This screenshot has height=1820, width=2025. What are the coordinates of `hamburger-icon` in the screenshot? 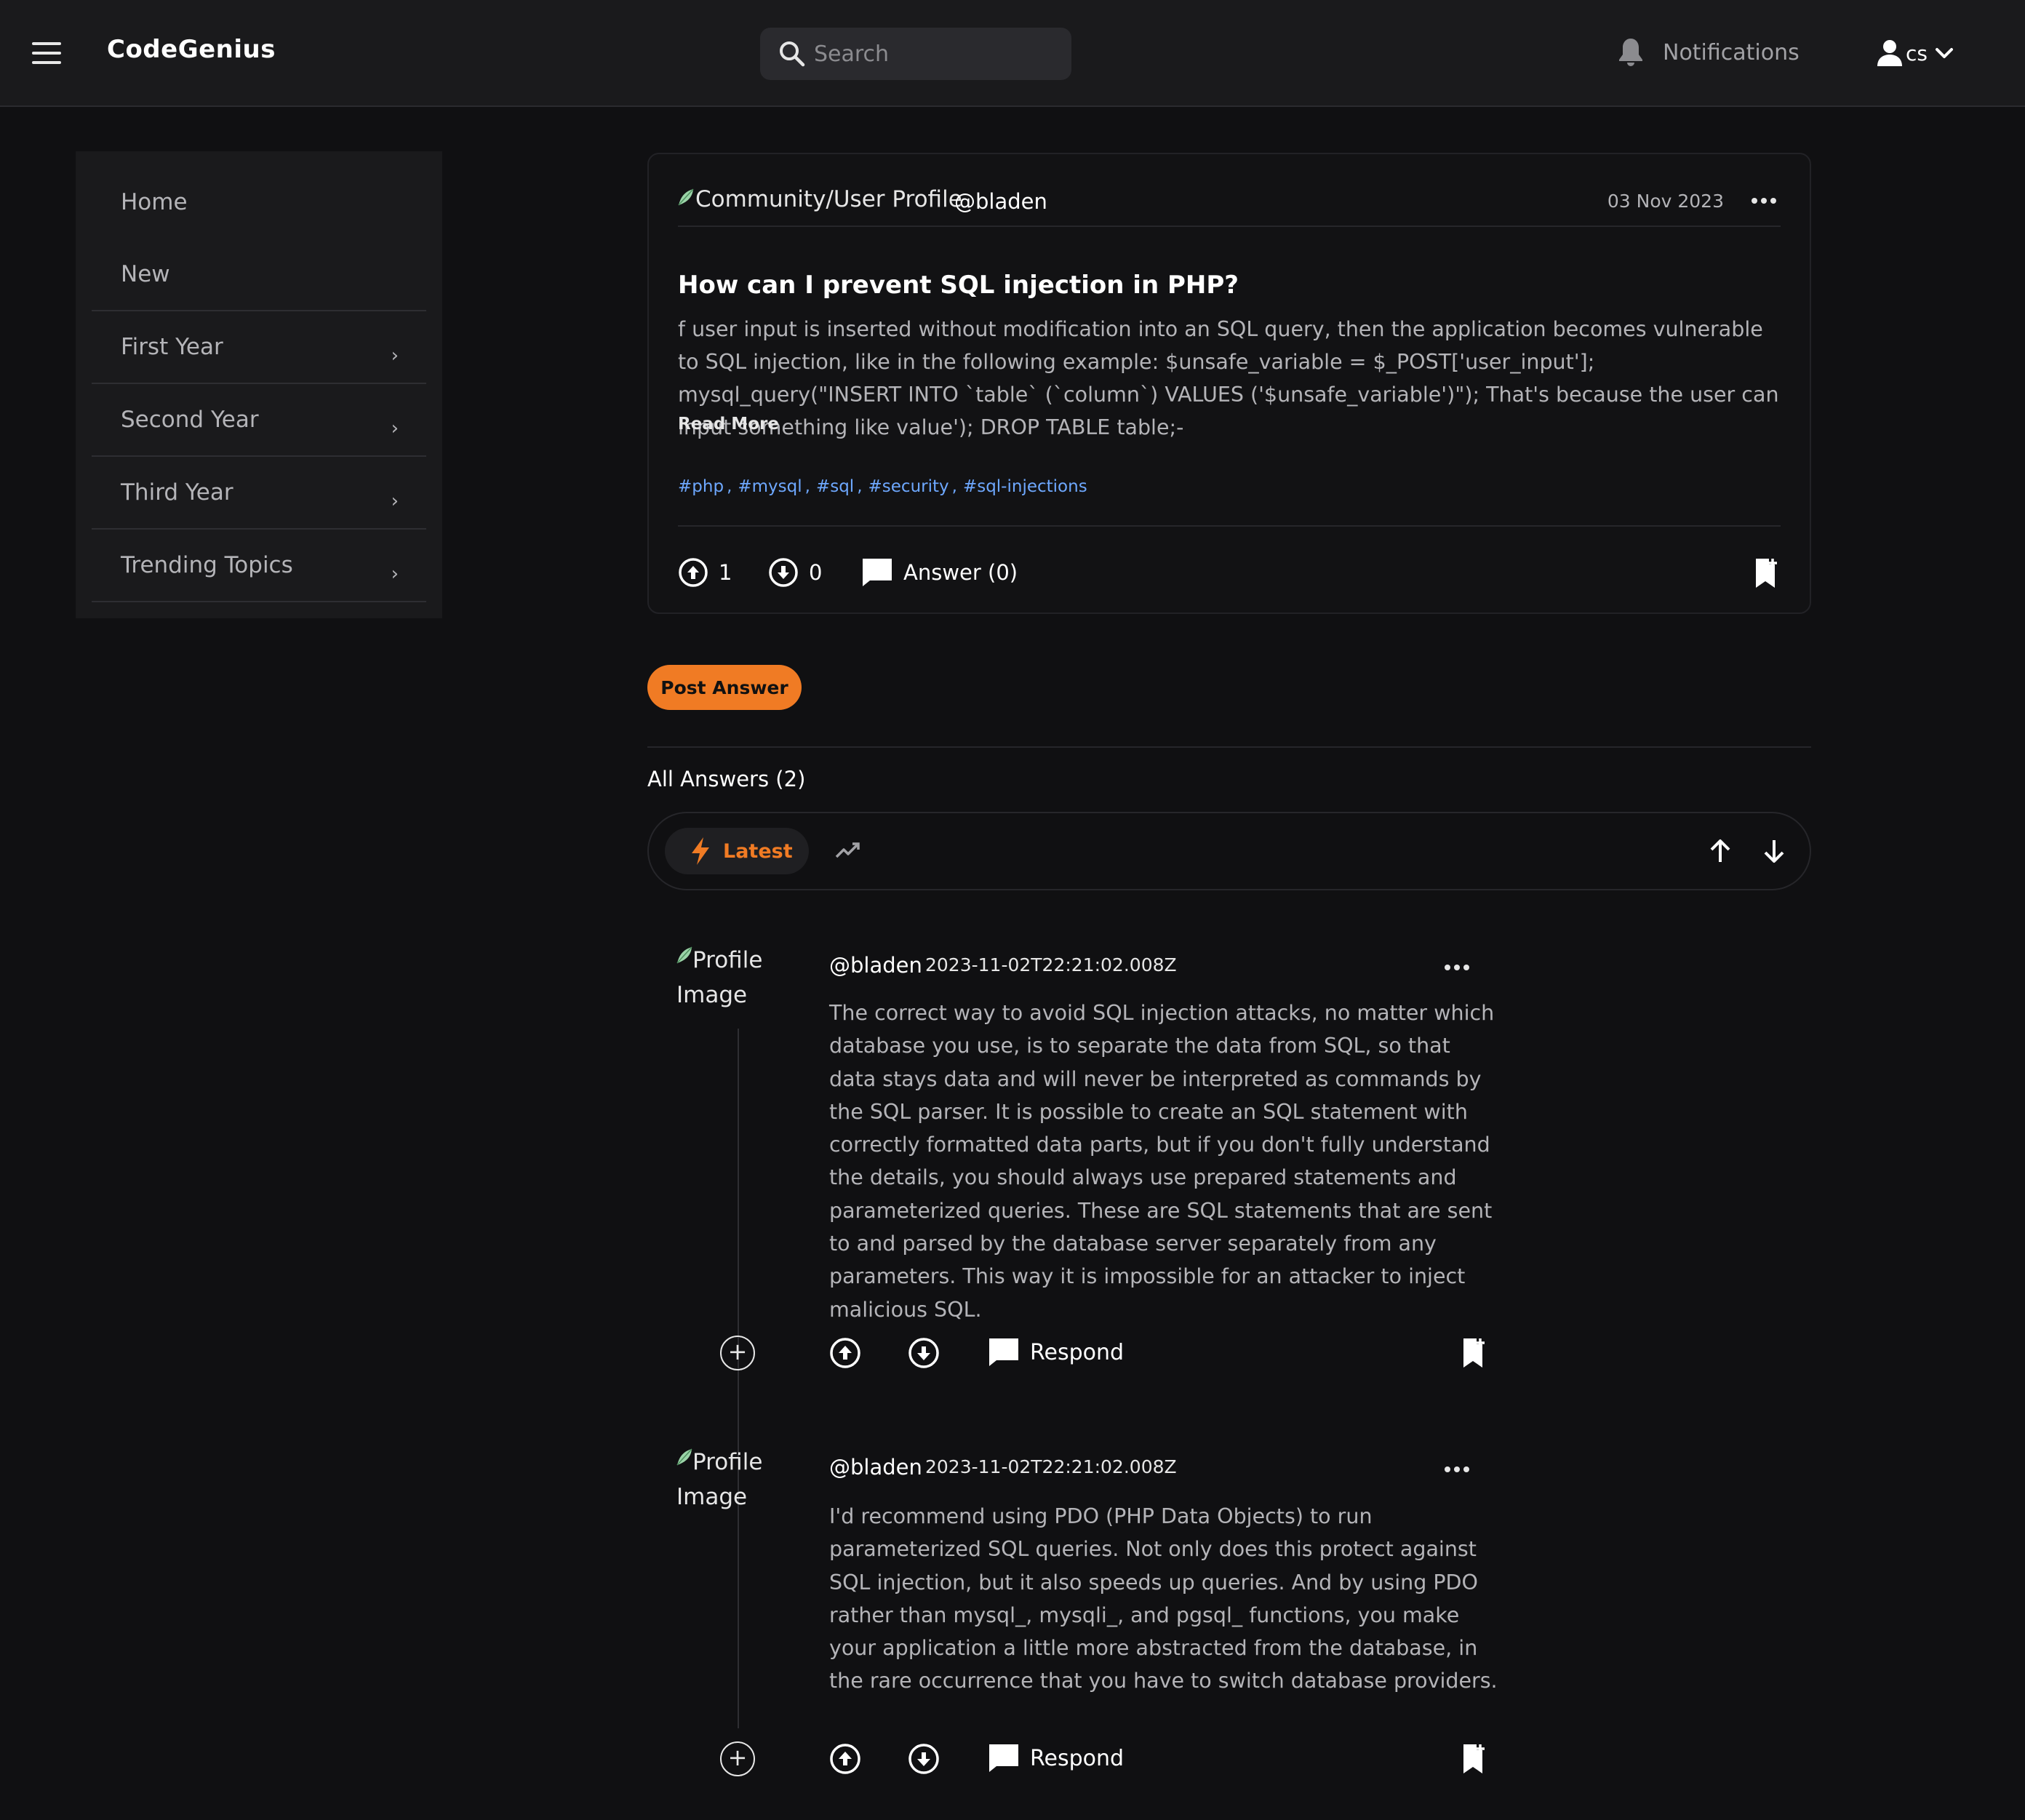 It's located at (46, 53).